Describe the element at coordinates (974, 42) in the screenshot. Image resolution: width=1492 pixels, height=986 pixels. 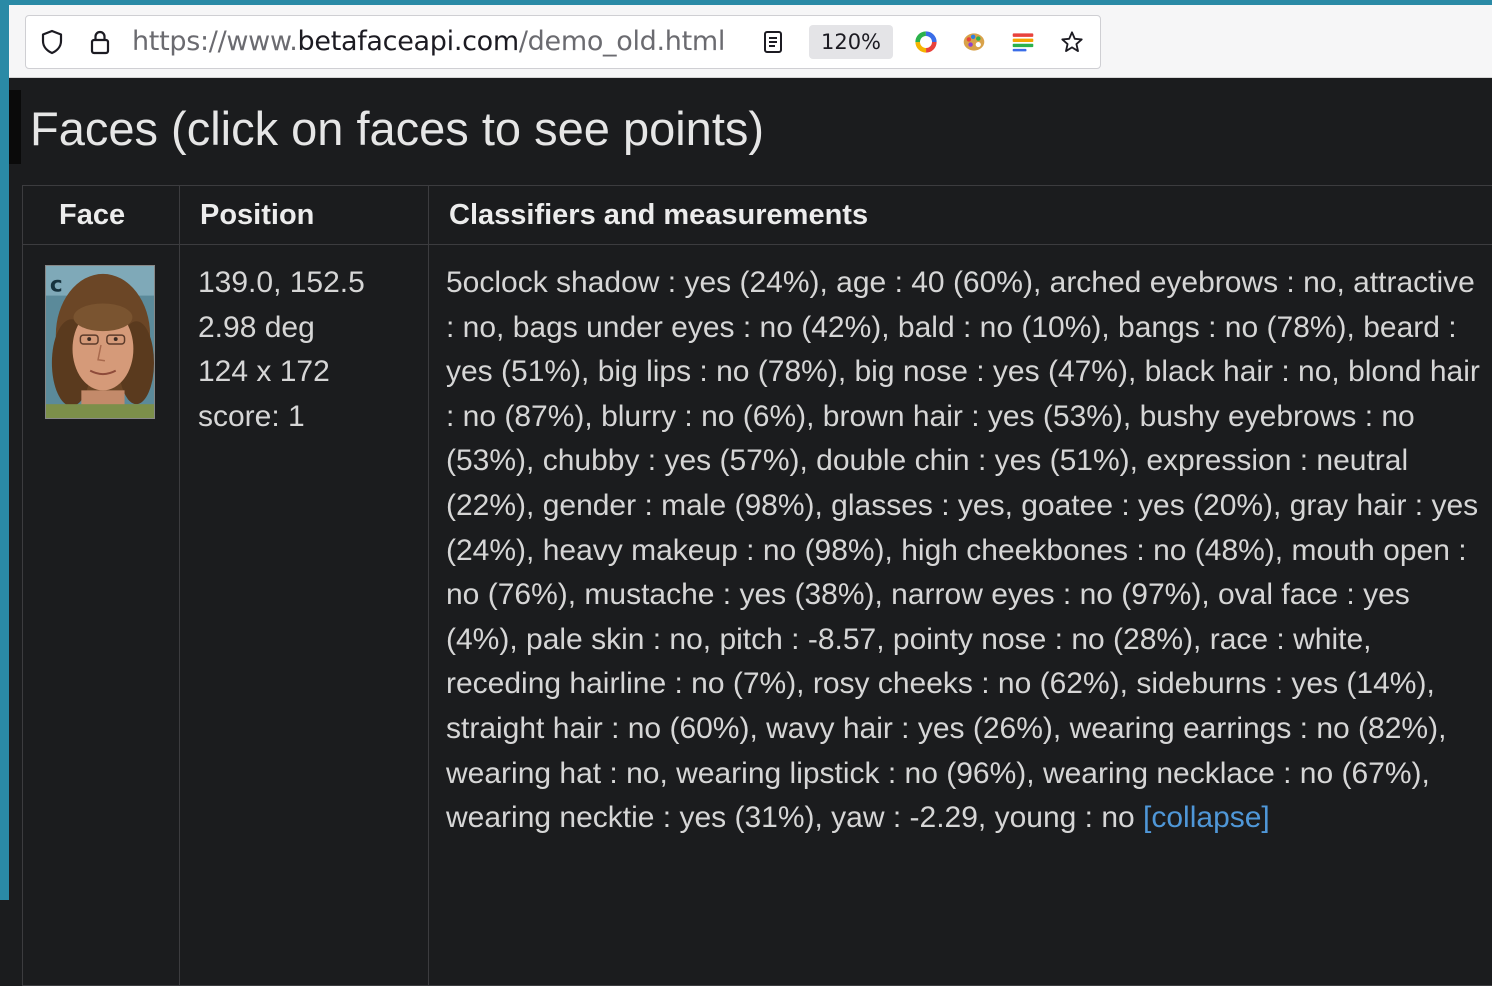
I see `palette-extension-icon` at that location.